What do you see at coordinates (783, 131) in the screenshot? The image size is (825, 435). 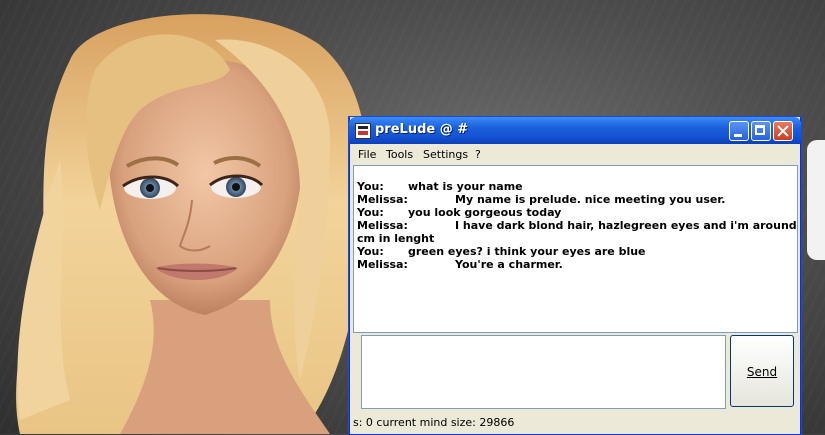 I see `close-icon` at bounding box center [783, 131].